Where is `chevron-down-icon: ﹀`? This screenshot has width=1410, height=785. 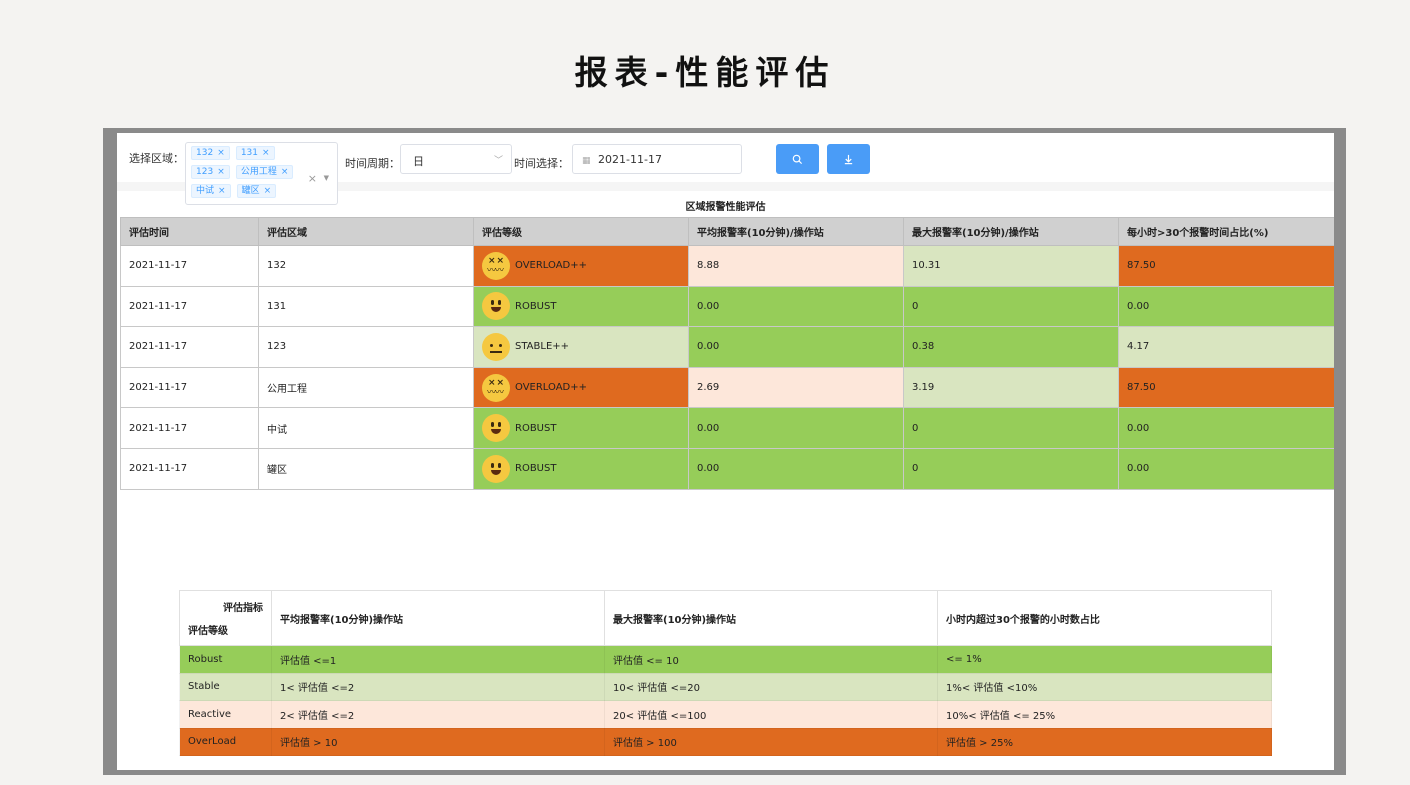
chevron-down-icon: ﹀ is located at coordinates (498, 161).